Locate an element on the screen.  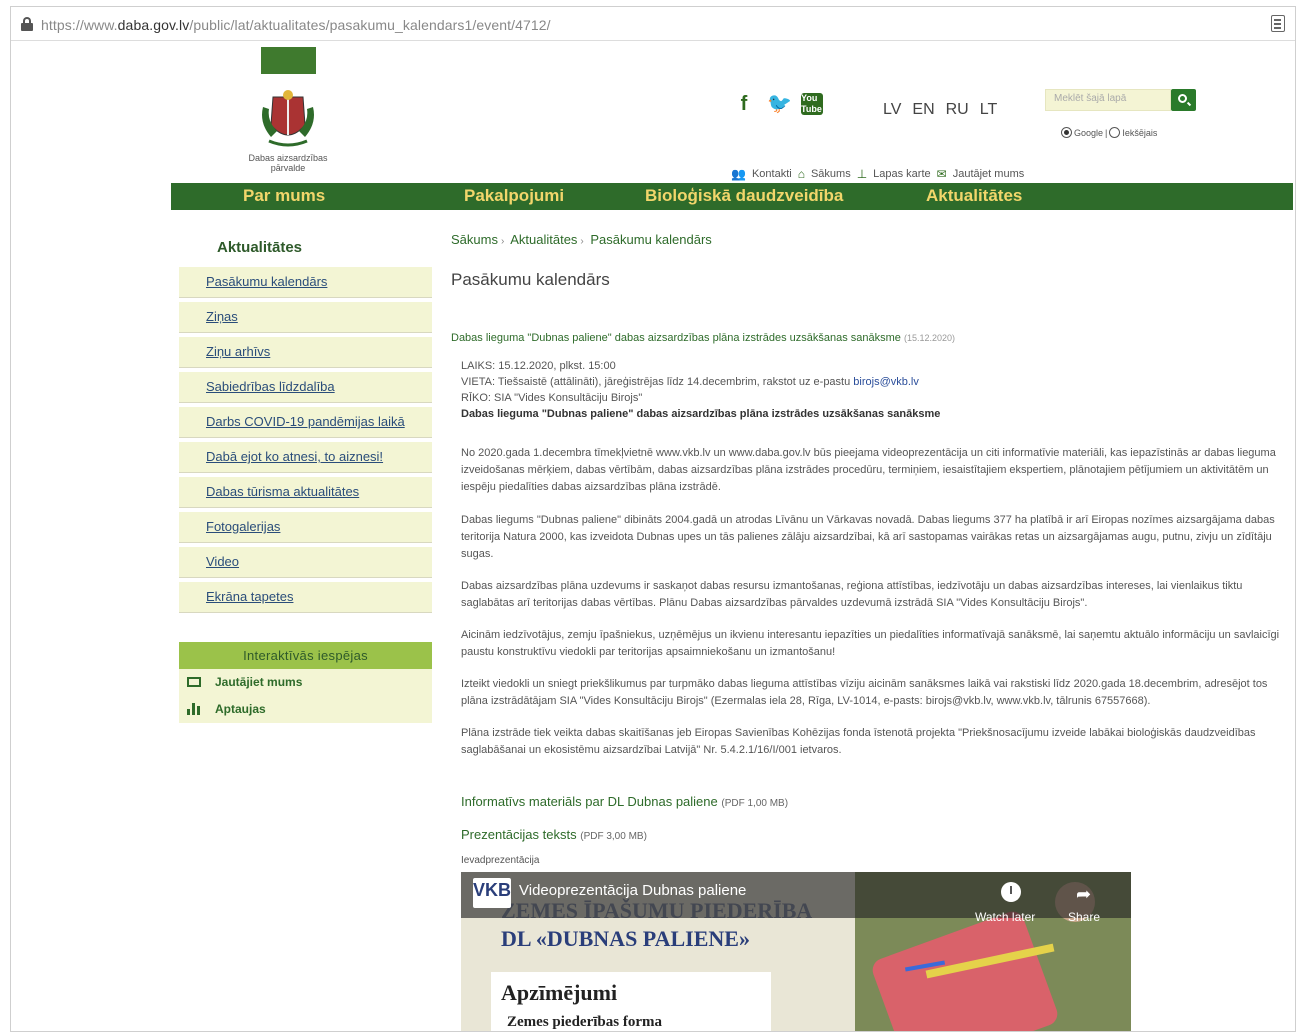
lang-lt: LT is located at coordinates (988, 110).